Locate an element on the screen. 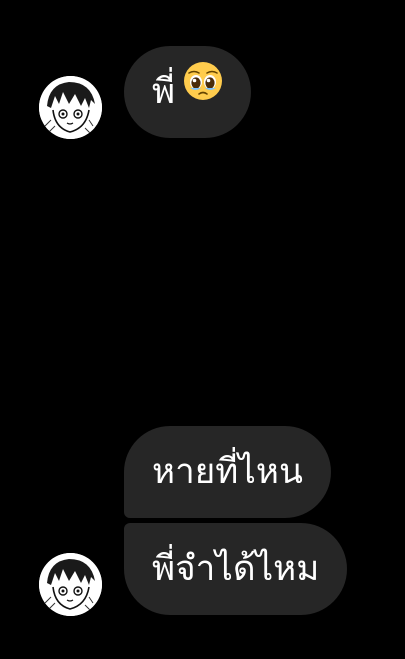  message-bubble: พี่จำได้ไหม is located at coordinates (236, 569).